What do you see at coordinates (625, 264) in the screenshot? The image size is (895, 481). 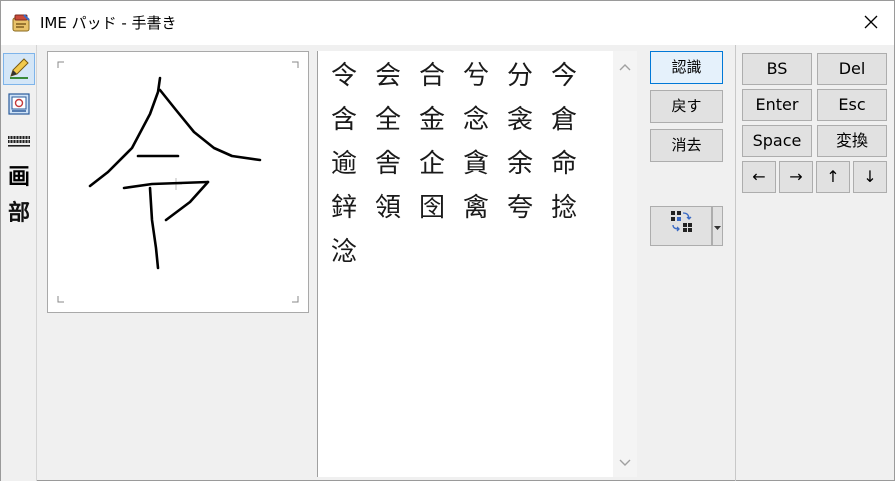 I see `candidate-scrollbar` at bounding box center [625, 264].